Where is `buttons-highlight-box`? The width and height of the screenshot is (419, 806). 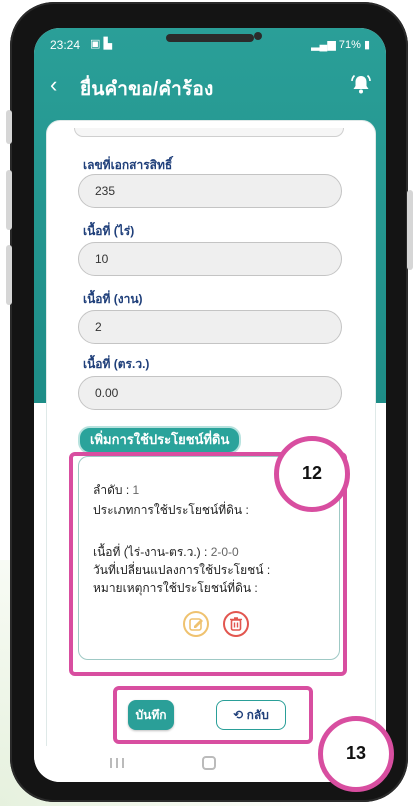
buttons-highlight-box is located at coordinates (213, 715).